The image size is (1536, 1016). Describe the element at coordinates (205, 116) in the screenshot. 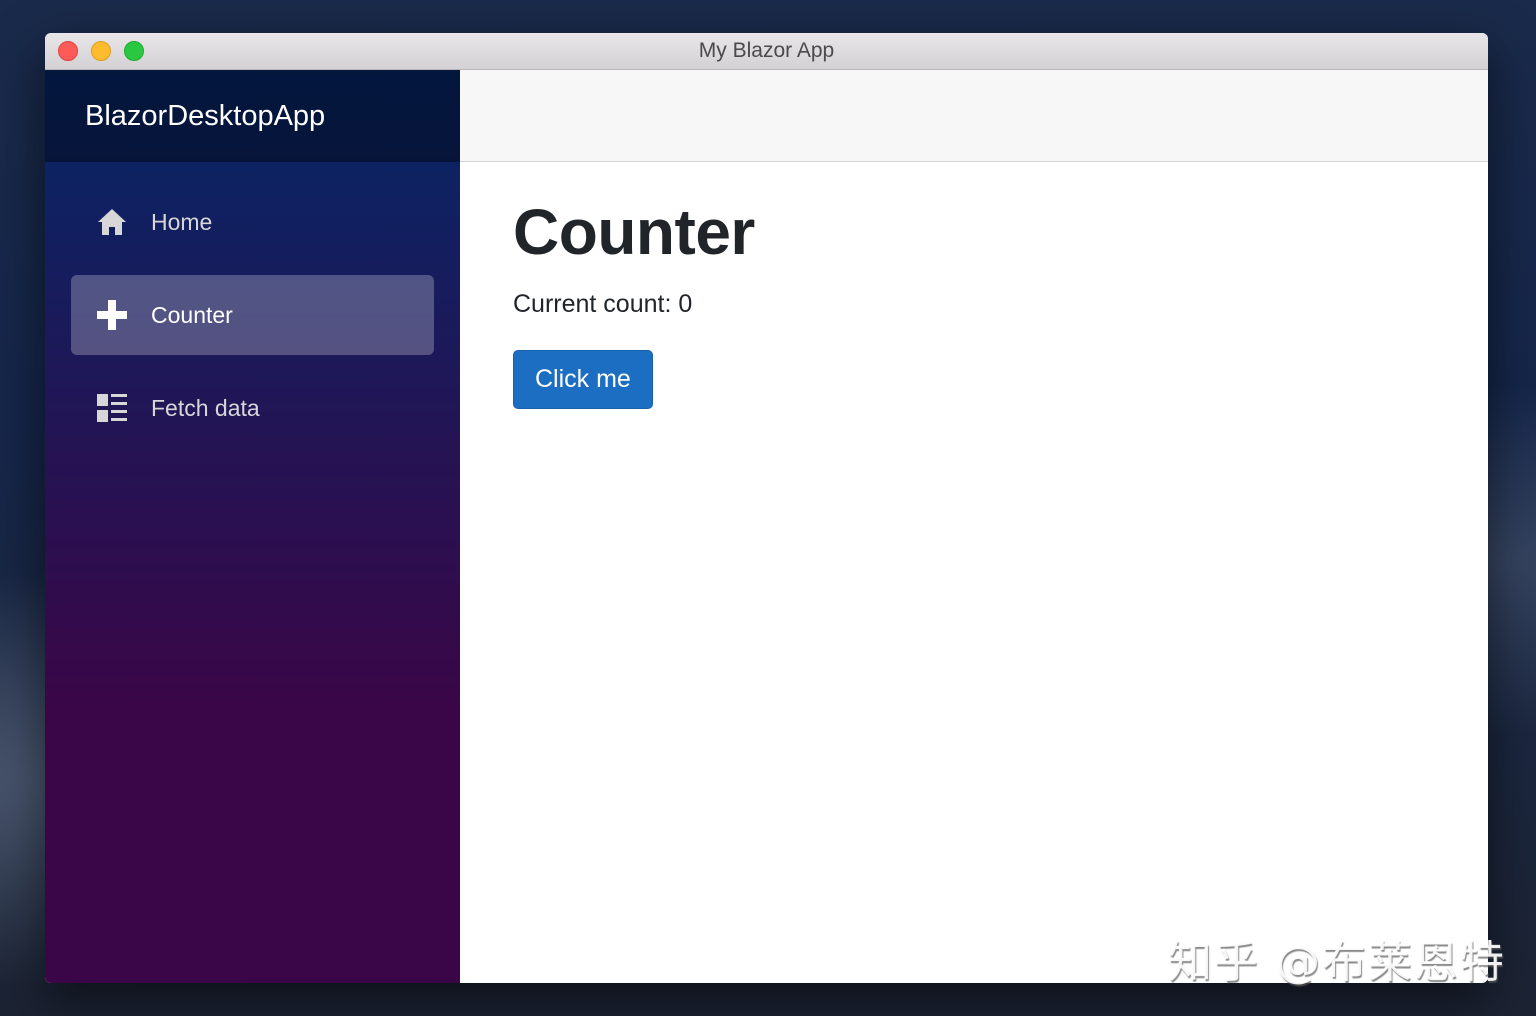

I see `brand-link: BlazorDesktopApp` at that location.